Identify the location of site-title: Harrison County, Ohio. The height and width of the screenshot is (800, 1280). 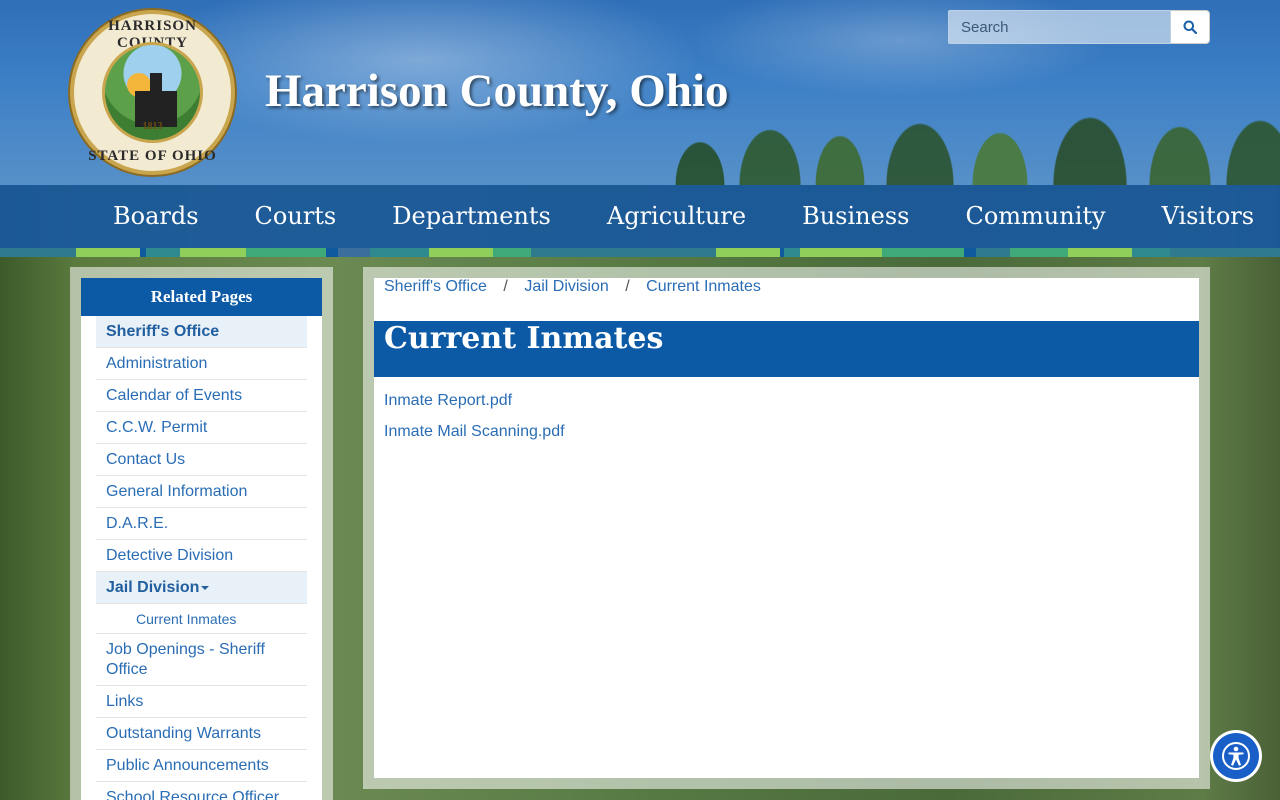
(497, 91).